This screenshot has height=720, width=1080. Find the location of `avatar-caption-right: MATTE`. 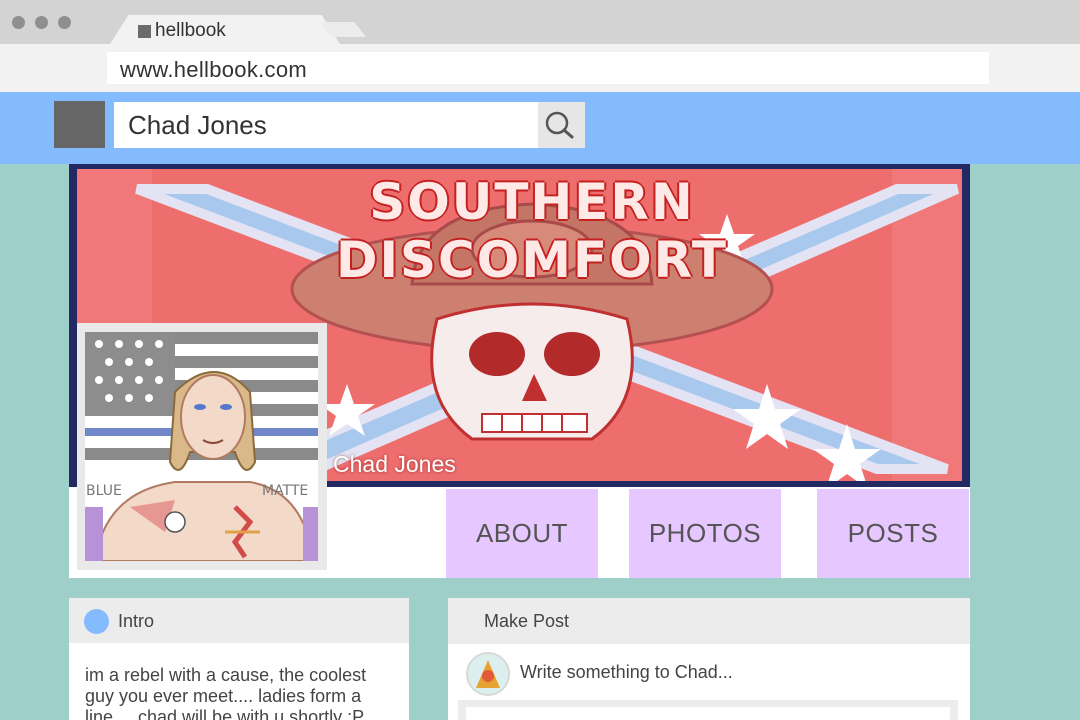

avatar-caption-right: MATTE is located at coordinates (285, 491).